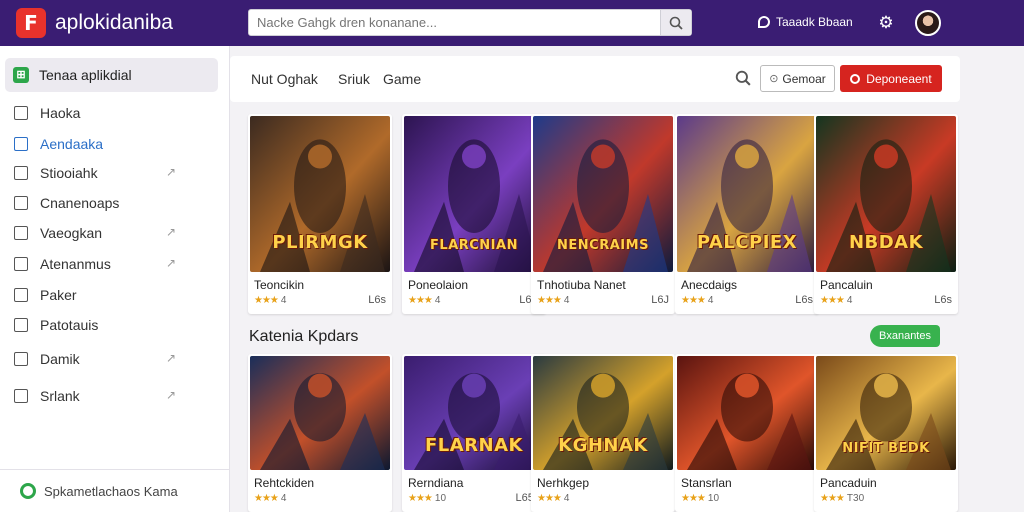  I want to click on game-card: Stansrlan ★★★ 10, so click(747, 433).